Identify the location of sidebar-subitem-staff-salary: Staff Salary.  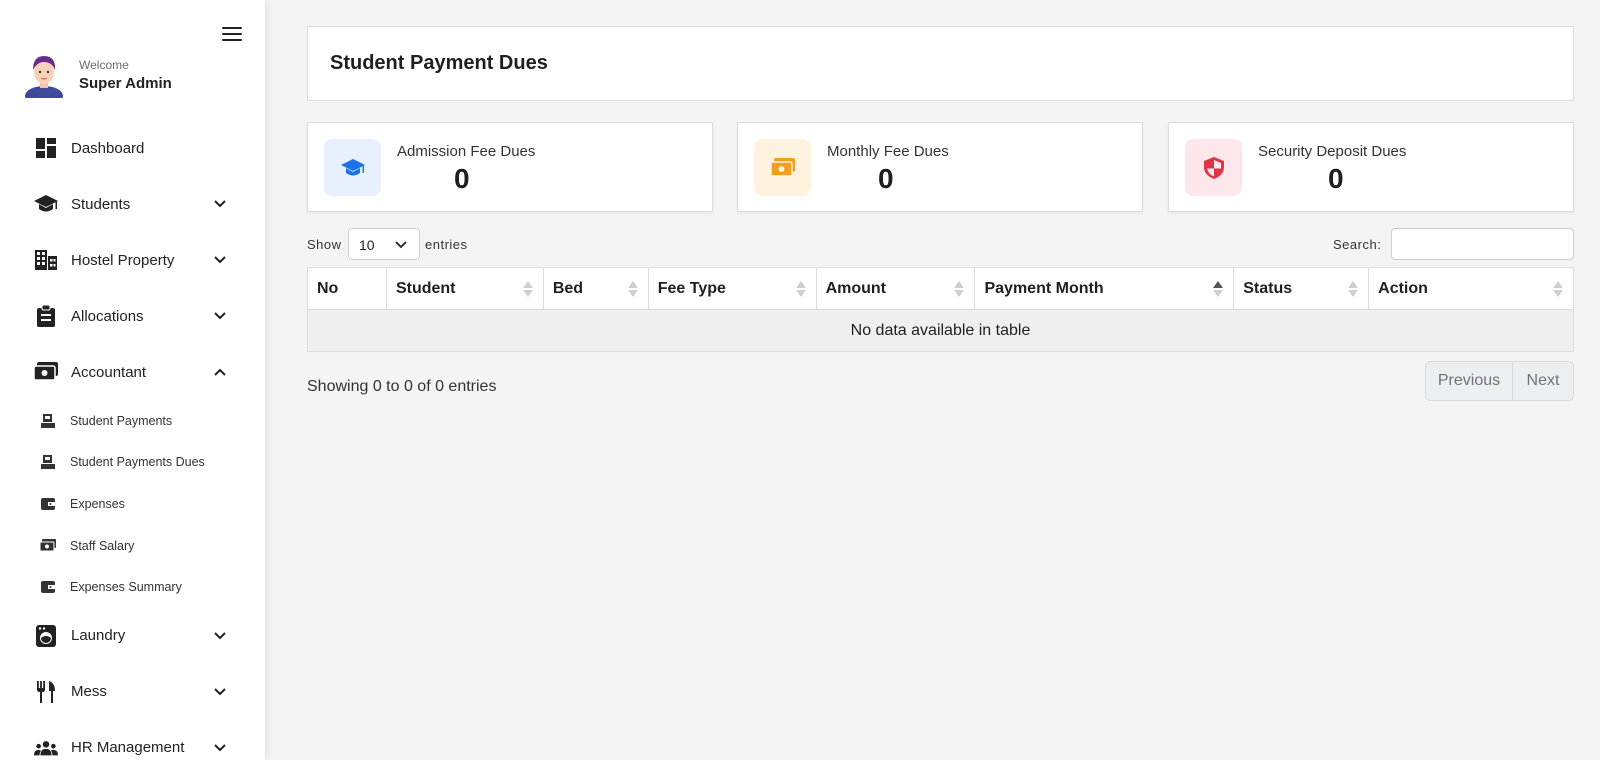
(132, 546).